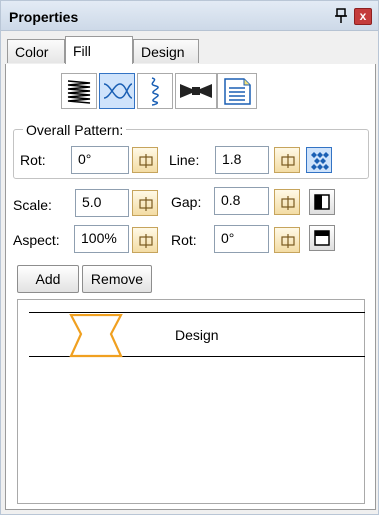 The image size is (379, 515). I want to click on pin-icon, so click(341, 16).